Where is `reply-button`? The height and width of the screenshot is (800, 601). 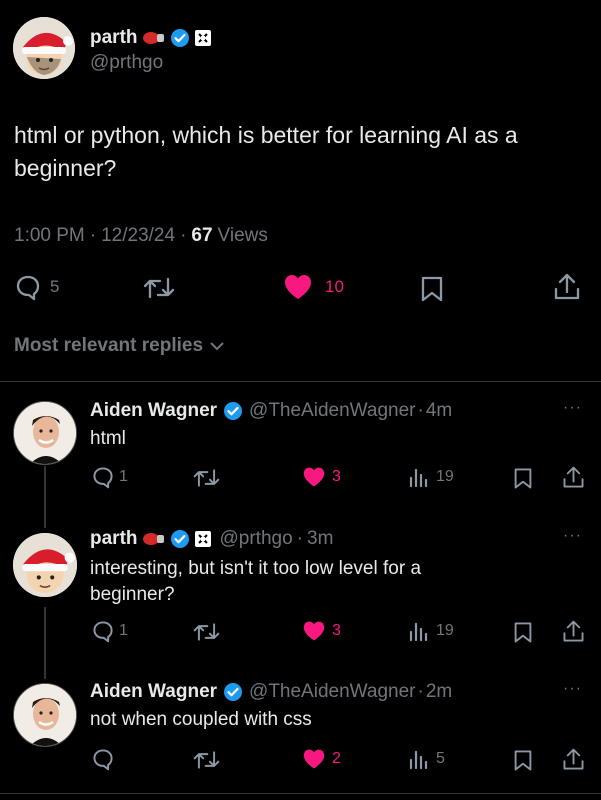
reply-button is located at coordinates (103, 759).